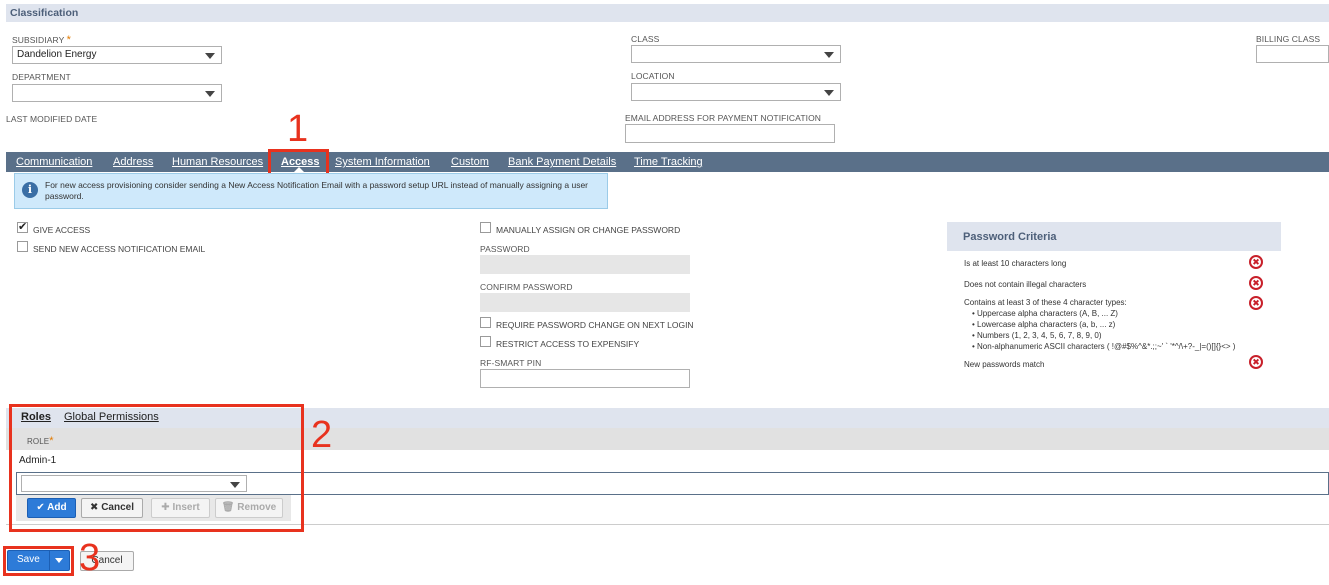 Image resolution: width=1329 pixels, height=585 pixels. What do you see at coordinates (588, 230) in the screenshot?
I see `manually-assign-label: MANUALLY ASSIGN OR CHANGE PASSWORD` at bounding box center [588, 230].